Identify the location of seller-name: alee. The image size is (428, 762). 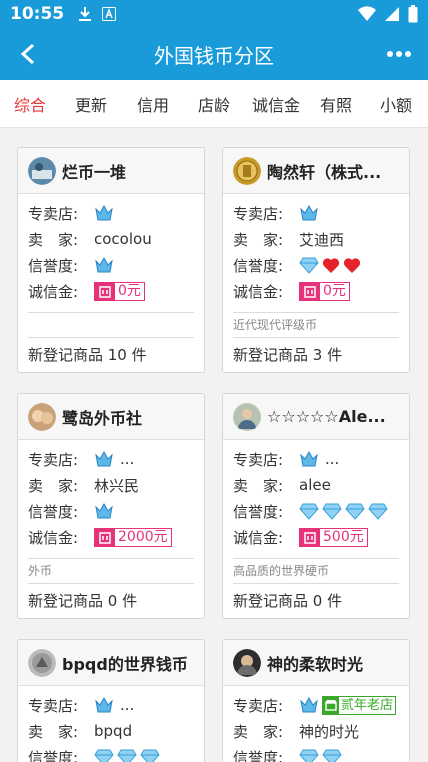
(315, 485).